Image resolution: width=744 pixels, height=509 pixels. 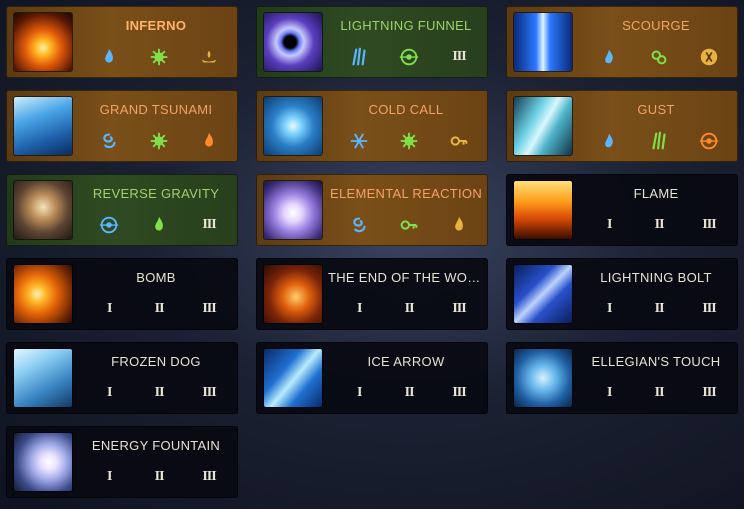 What do you see at coordinates (709, 141) in the screenshot?
I see `orange-target-icon` at bounding box center [709, 141].